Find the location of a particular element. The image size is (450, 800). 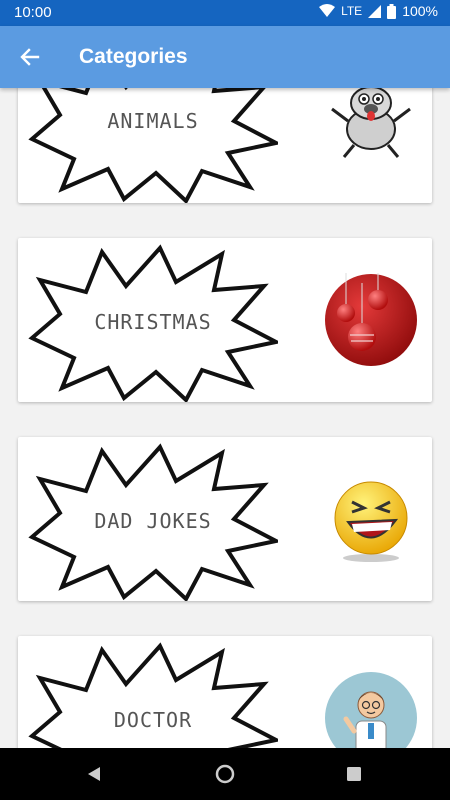

battery-icon is located at coordinates (392, 11).